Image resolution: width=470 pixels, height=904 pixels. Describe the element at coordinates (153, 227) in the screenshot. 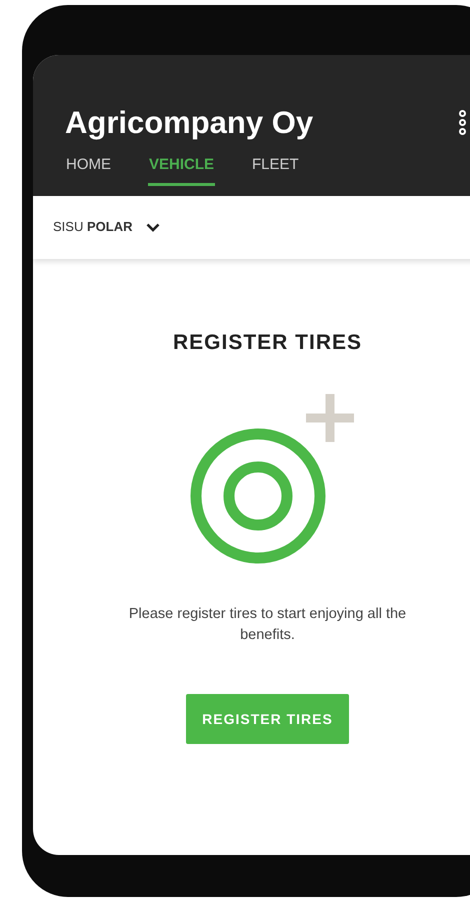

I see `chevron-down-icon` at that location.